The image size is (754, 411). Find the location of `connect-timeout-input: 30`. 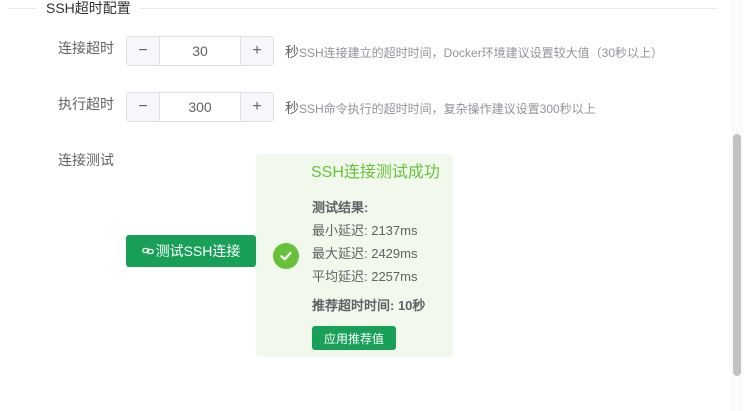

connect-timeout-input: 30 is located at coordinates (200, 51).